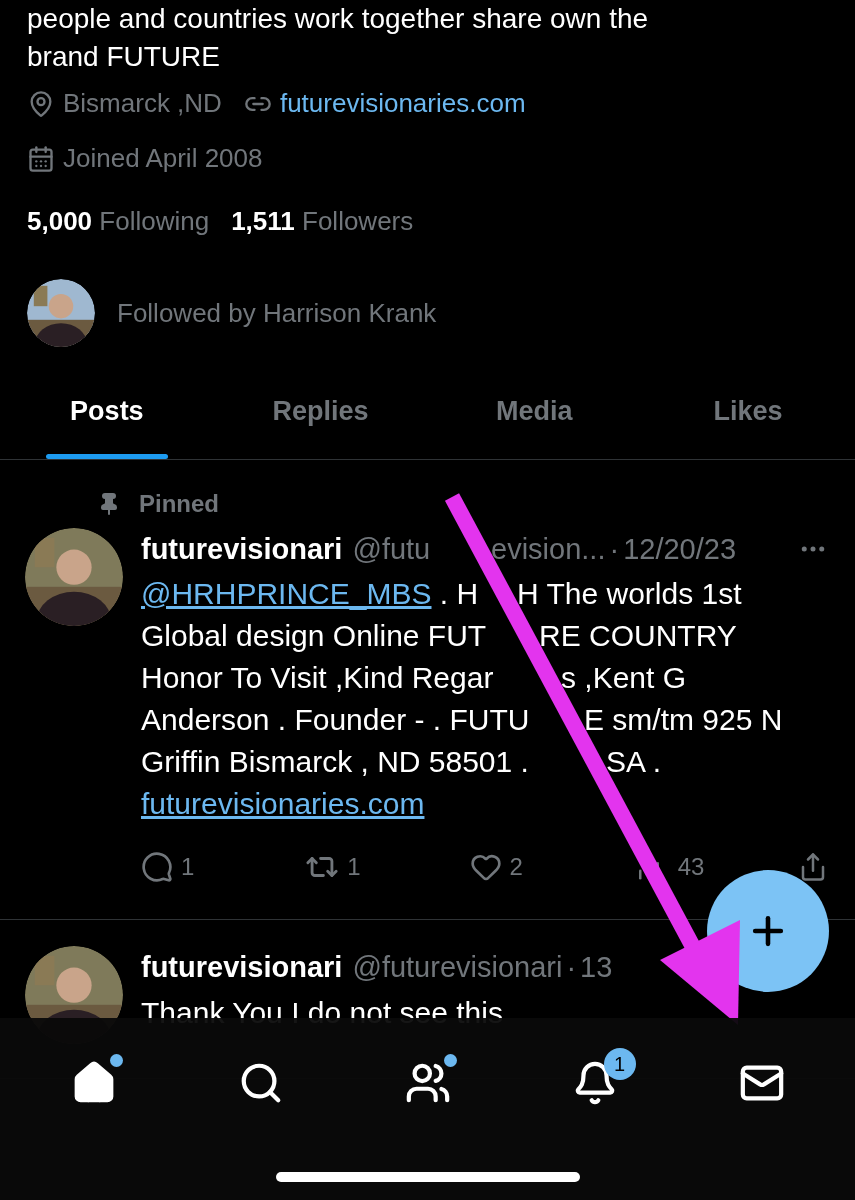 This screenshot has height=1200, width=855. What do you see at coordinates (277, 313) in the screenshot?
I see `followed-by-text: Followed by Harrison Krank` at bounding box center [277, 313].